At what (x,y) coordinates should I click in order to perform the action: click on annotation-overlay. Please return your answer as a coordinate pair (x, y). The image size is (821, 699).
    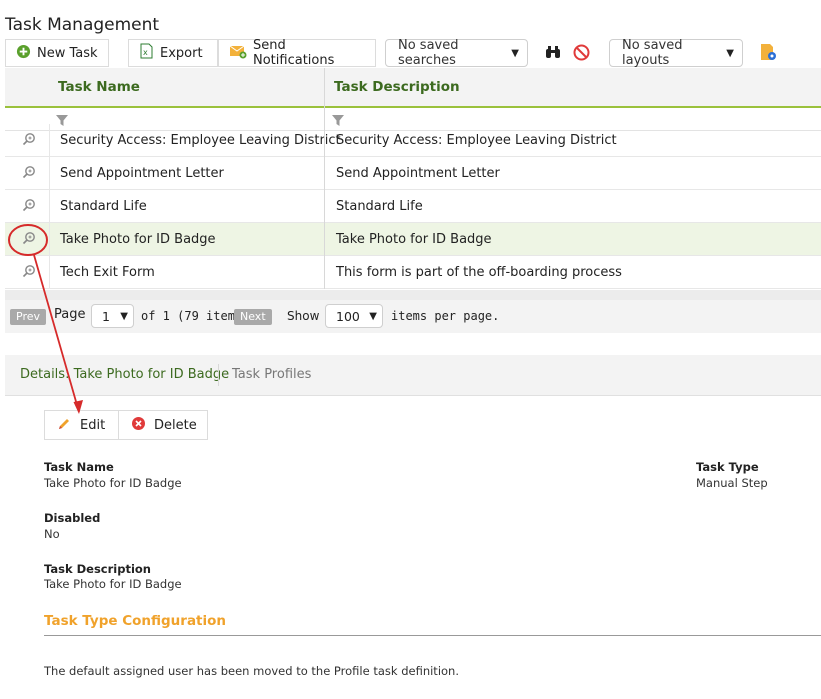
    Looking at the image, I should click on (45, 319).